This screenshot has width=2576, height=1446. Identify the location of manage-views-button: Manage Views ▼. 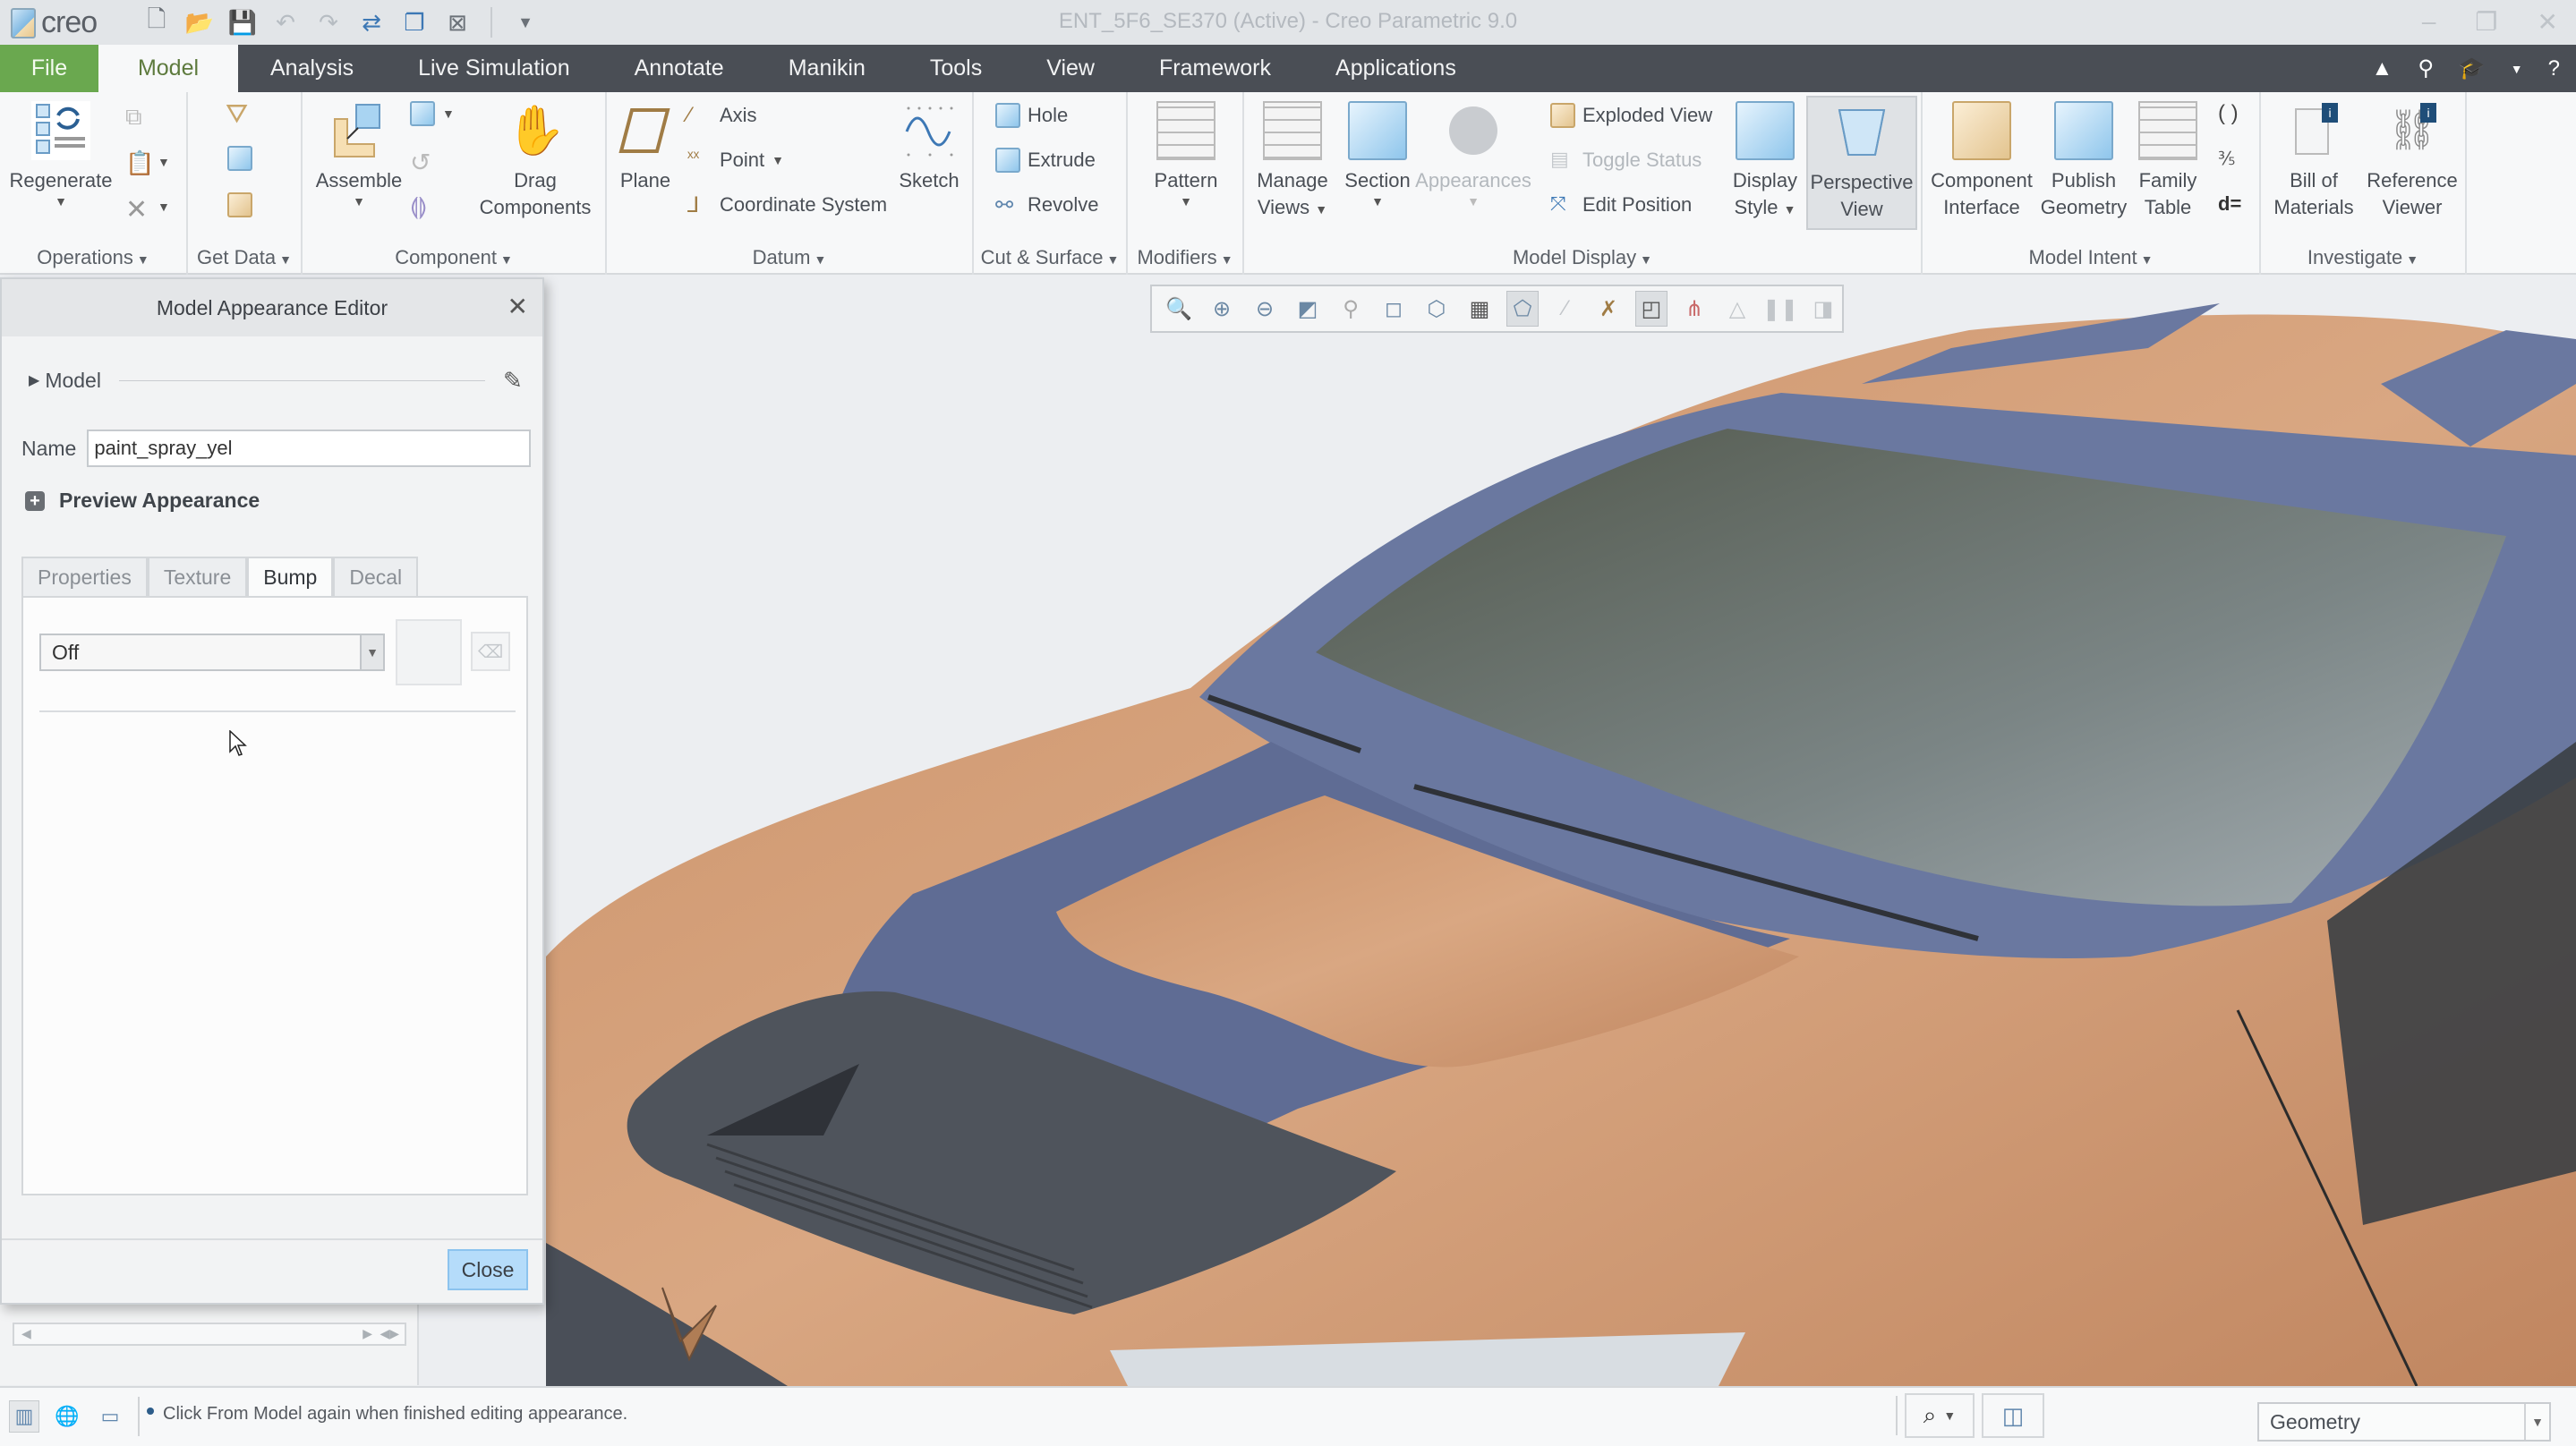
(1292, 162).